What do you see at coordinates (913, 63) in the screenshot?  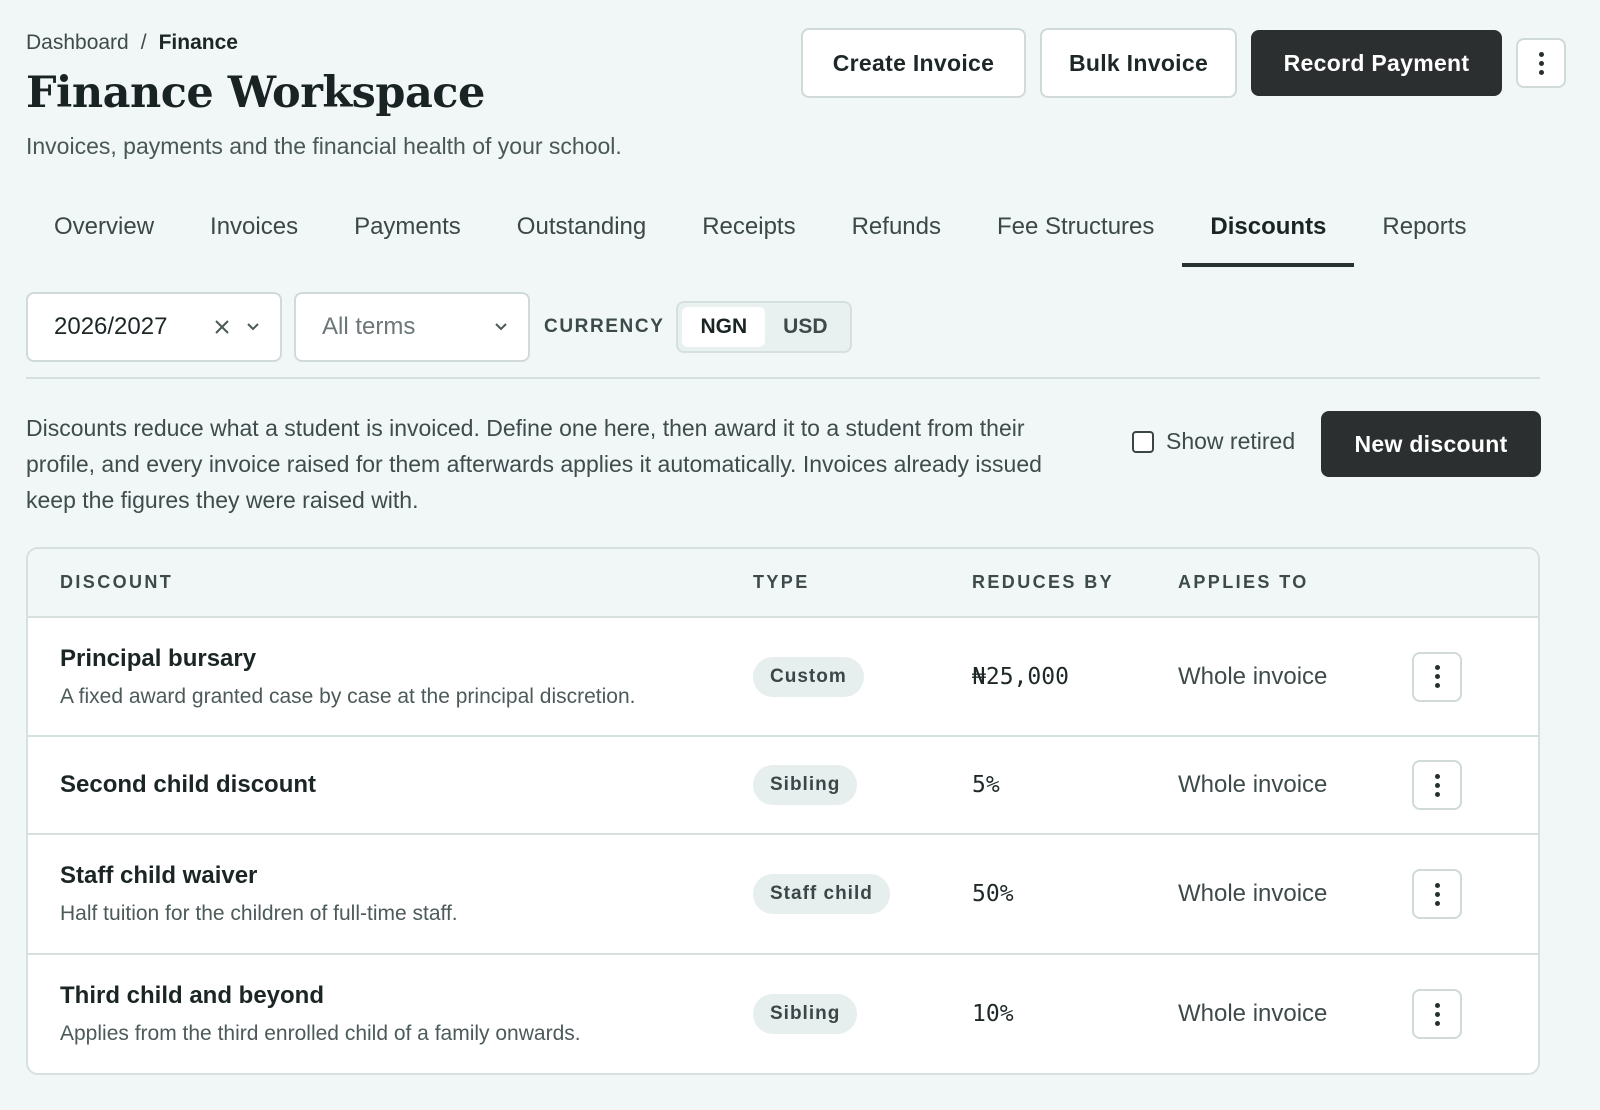 I see `create-invoice-button: Create Invoice` at bounding box center [913, 63].